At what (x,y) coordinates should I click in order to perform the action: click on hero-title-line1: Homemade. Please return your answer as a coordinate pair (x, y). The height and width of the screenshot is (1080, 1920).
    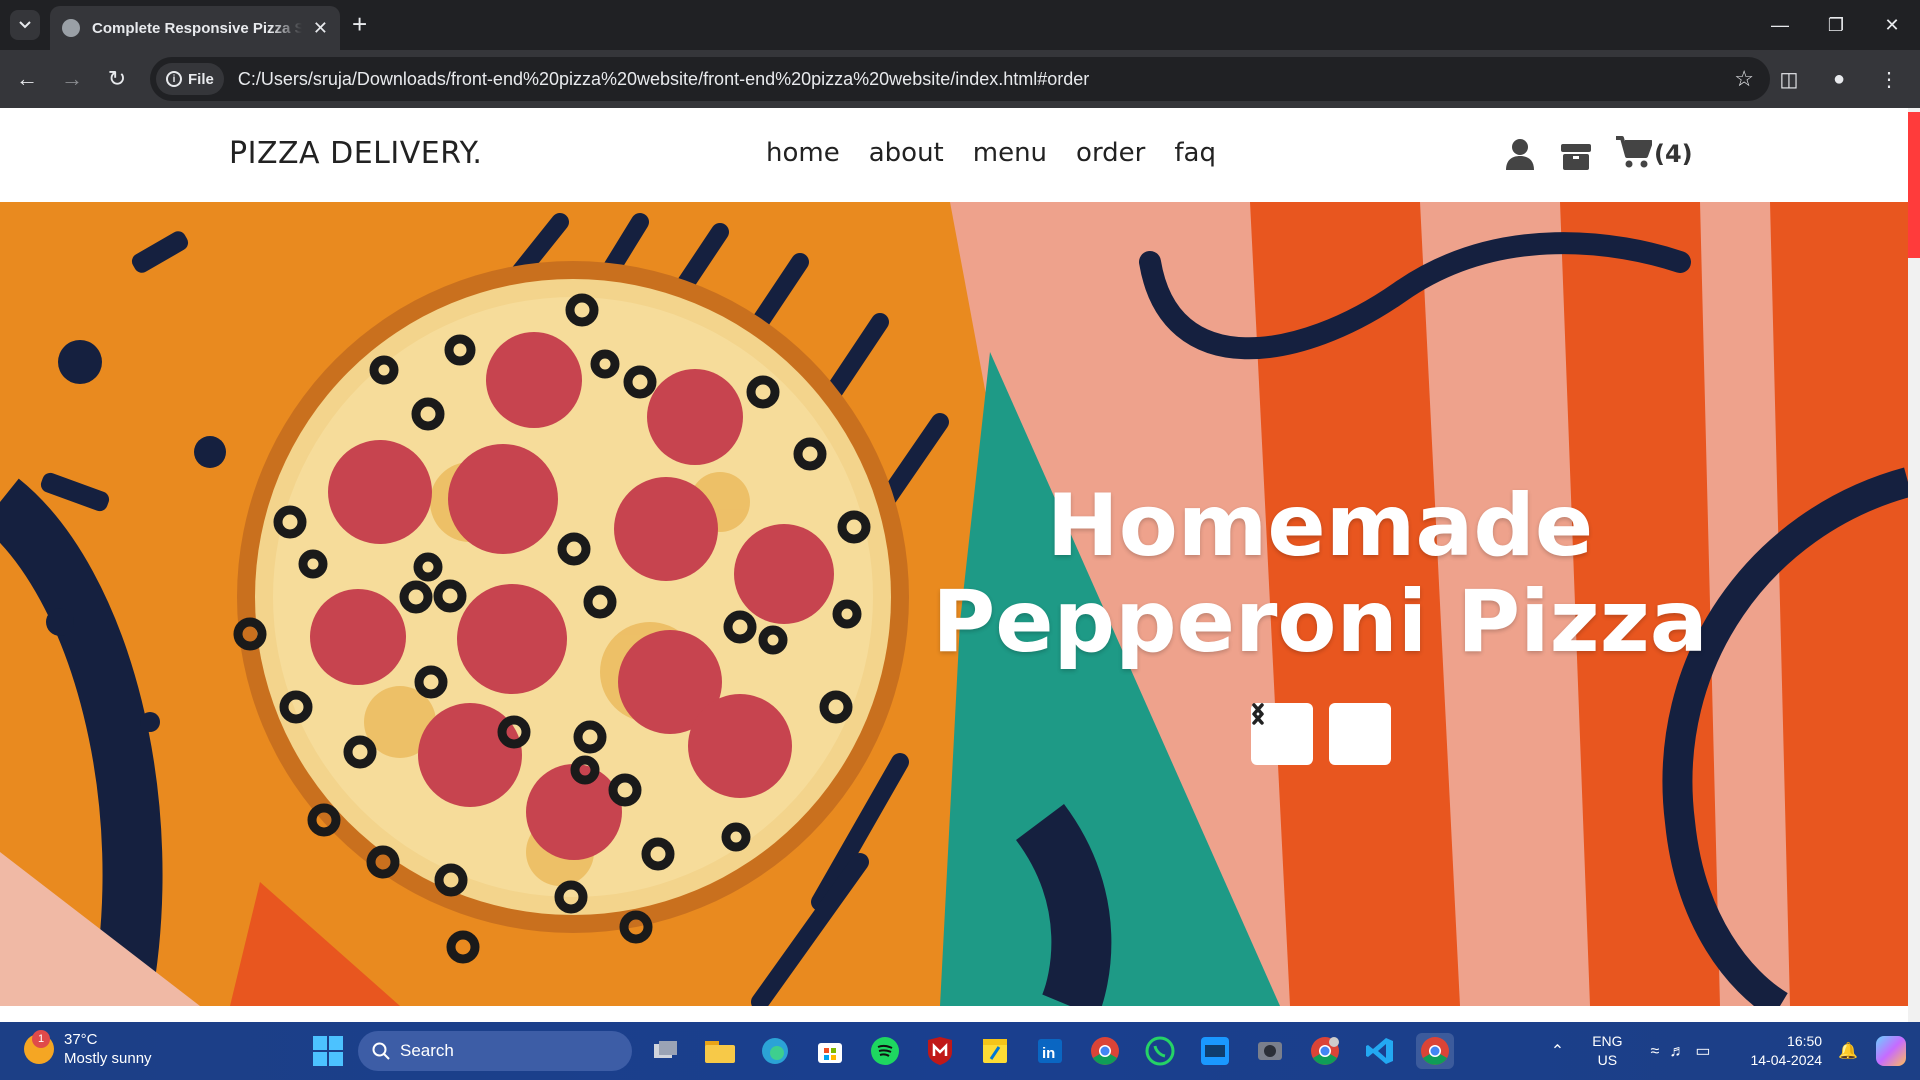
    Looking at the image, I should click on (1320, 526).